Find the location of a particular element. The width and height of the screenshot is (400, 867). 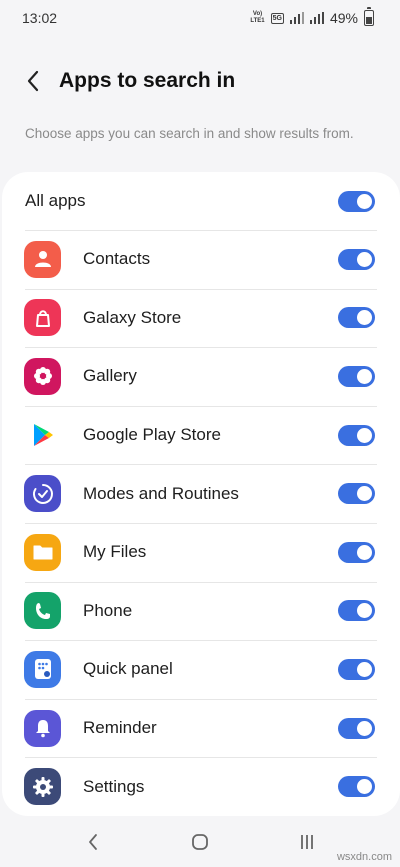

battery-icon is located at coordinates (369, 16).